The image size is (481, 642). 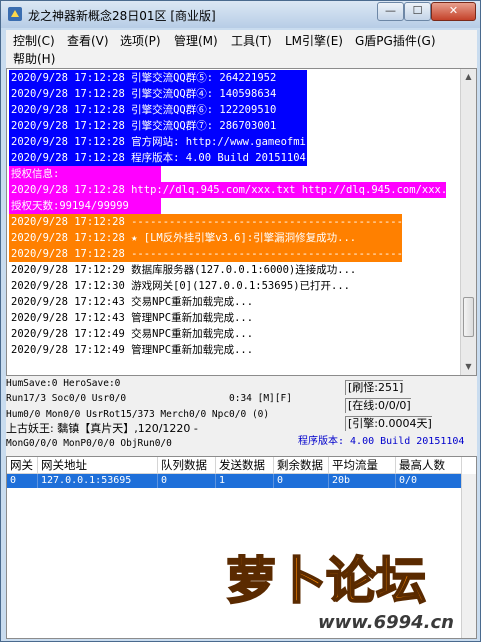 What do you see at coordinates (158, 110) in the screenshot?
I see `log-line: 2020/9/28 17:12:28 引擎交流QQ群⑥: 122209510` at bounding box center [158, 110].